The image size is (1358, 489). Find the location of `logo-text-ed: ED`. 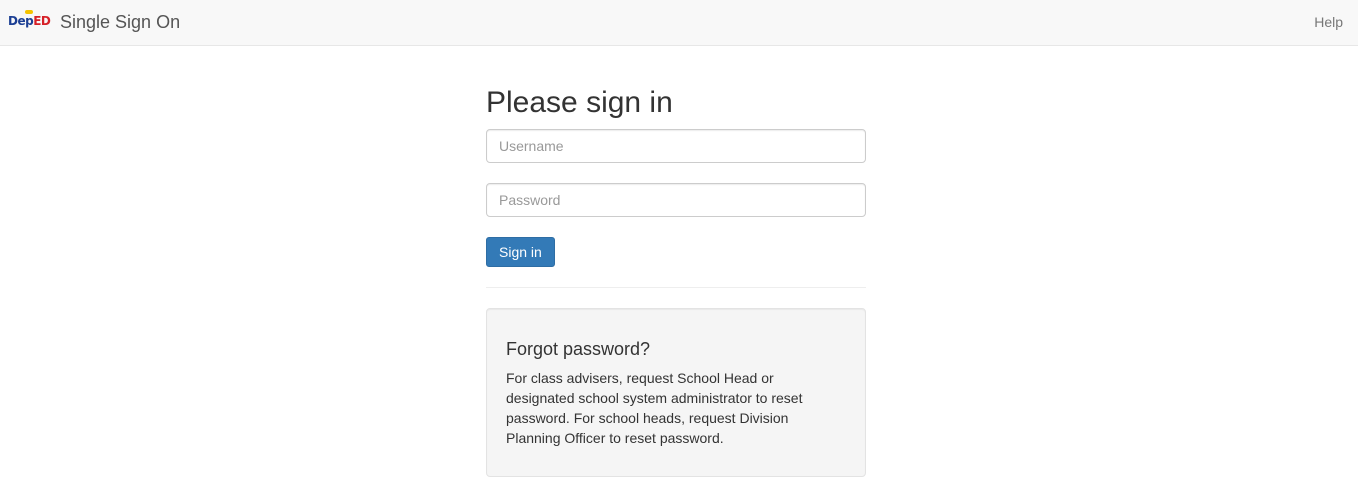

logo-text-ed: ED is located at coordinates (42, 21).